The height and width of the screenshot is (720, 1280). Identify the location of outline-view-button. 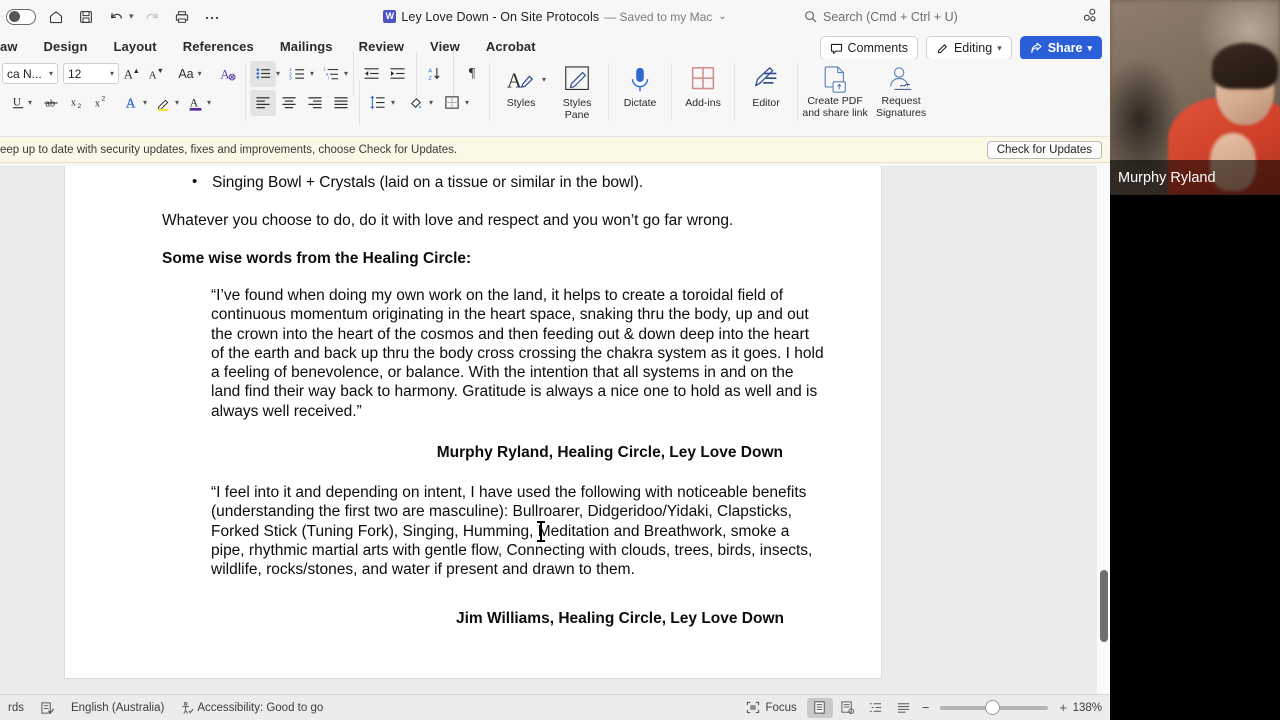
(876, 708).